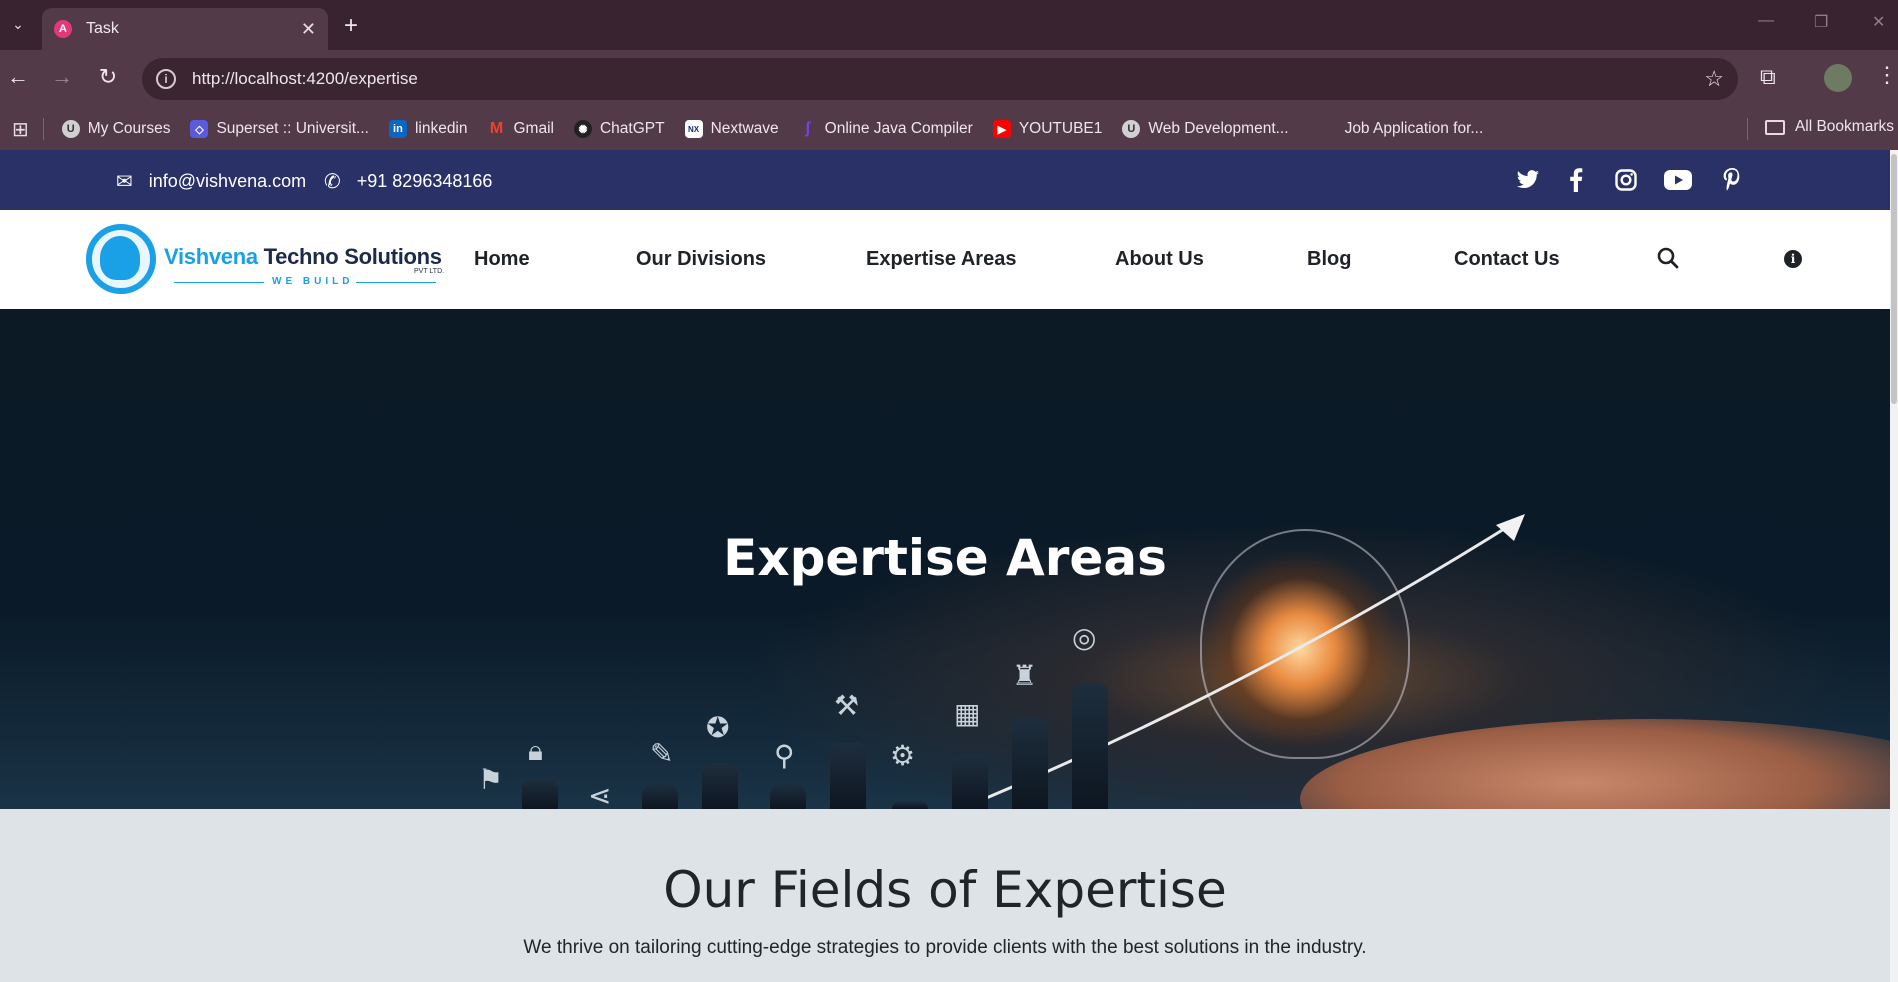 Image resolution: width=1898 pixels, height=982 pixels. Describe the element at coordinates (496, 128) in the screenshot. I see `gmail-favicon-icon: M` at that location.